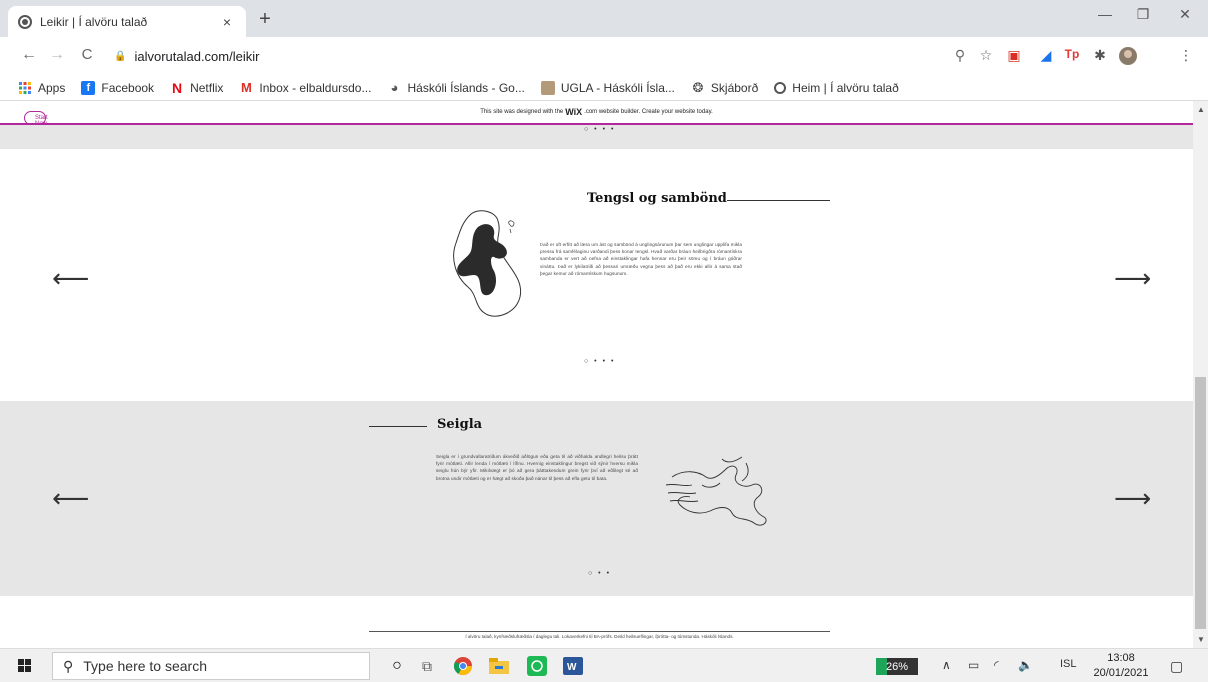 This screenshot has width=1208, height=682. I want to click on word-icon: W, so click(573, 666).